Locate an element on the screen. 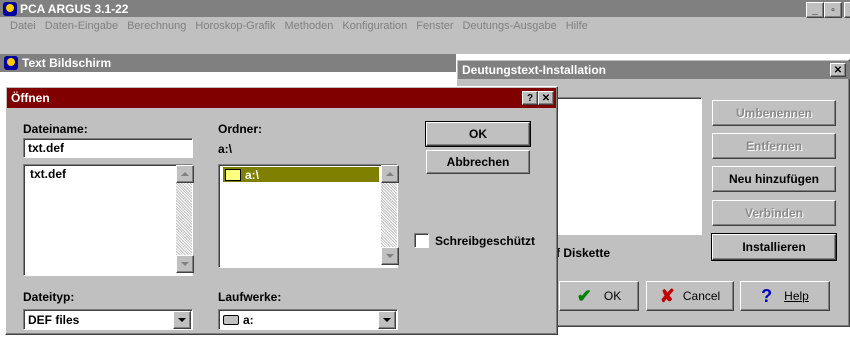  open-dialog-close-icon: ✕ is located at coordinates (546, 98).